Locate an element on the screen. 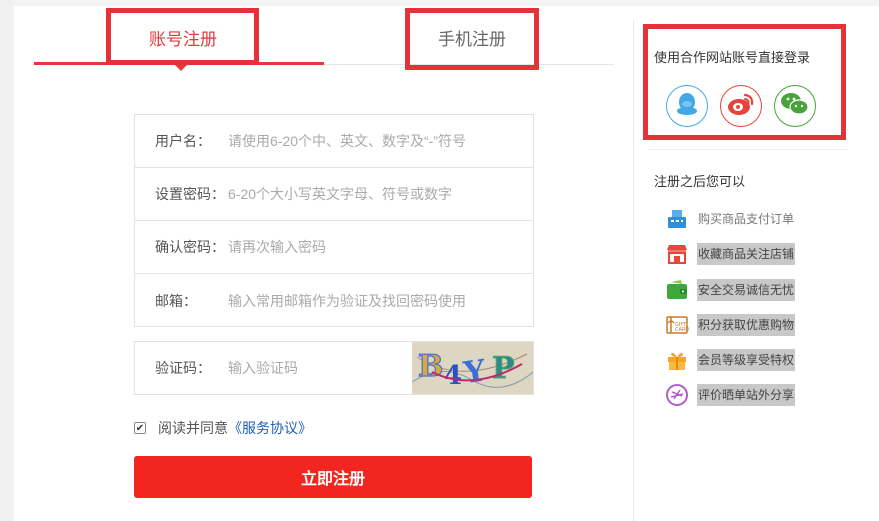  tab-caret-icon is located at coordinates (181, 68).